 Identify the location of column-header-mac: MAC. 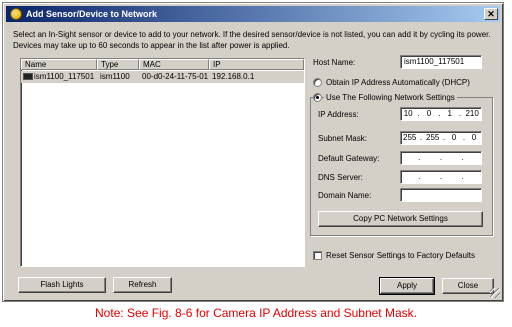
(174, 64).